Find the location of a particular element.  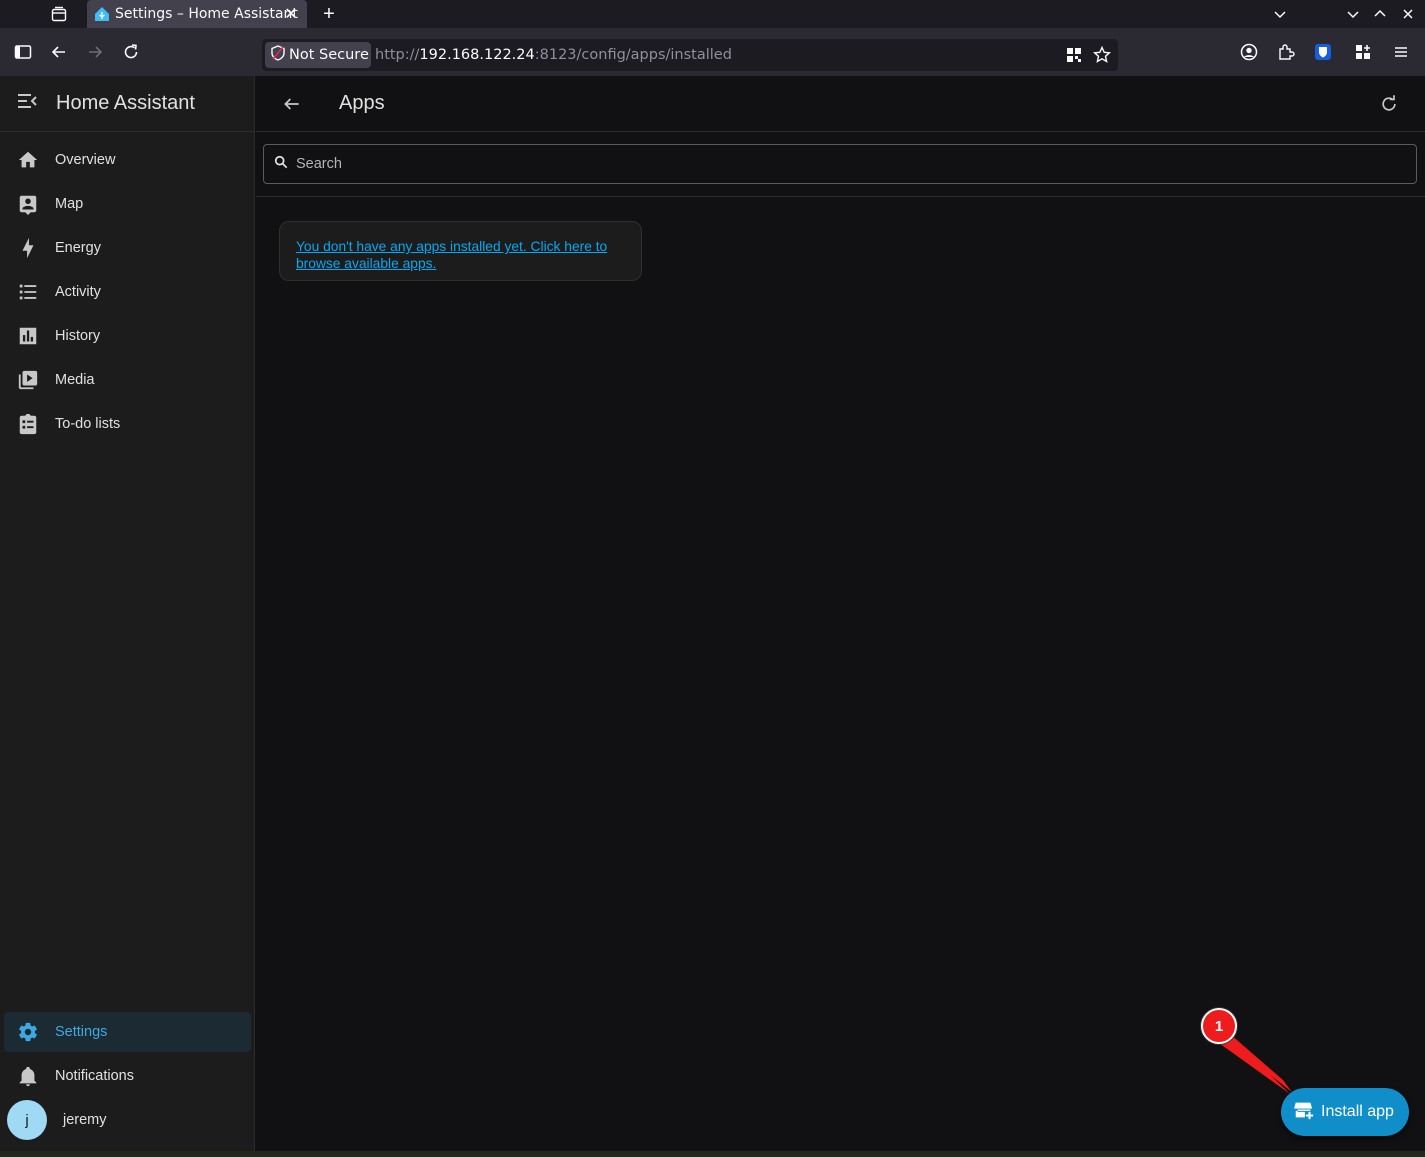

install-app-button: Install app is located at coordinates (1345, 1112).